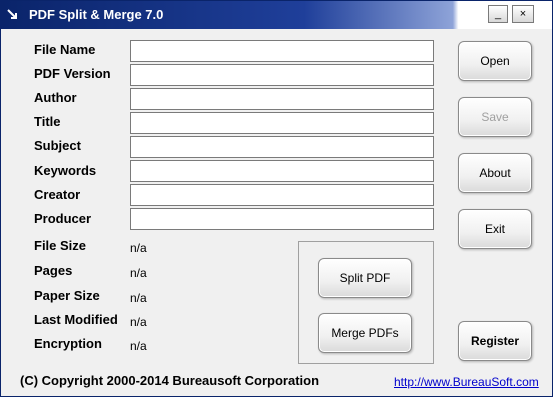  I want to click on window-title: PDF Split & Merge 7.0, so click(96, 14).